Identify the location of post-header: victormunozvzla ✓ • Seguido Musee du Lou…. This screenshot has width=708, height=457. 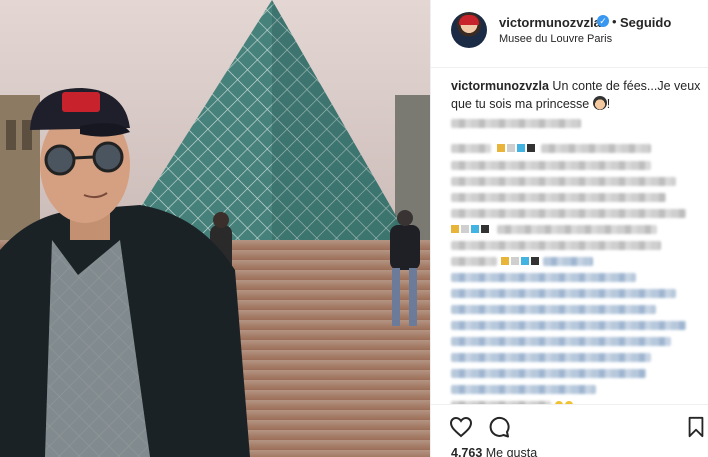
(569, 34).